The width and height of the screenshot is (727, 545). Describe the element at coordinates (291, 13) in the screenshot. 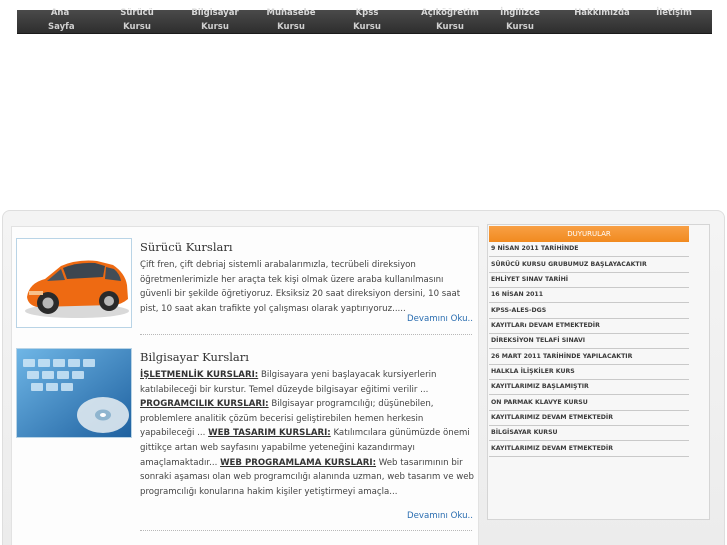

I see `nav-label: Muhasebe` at that location.